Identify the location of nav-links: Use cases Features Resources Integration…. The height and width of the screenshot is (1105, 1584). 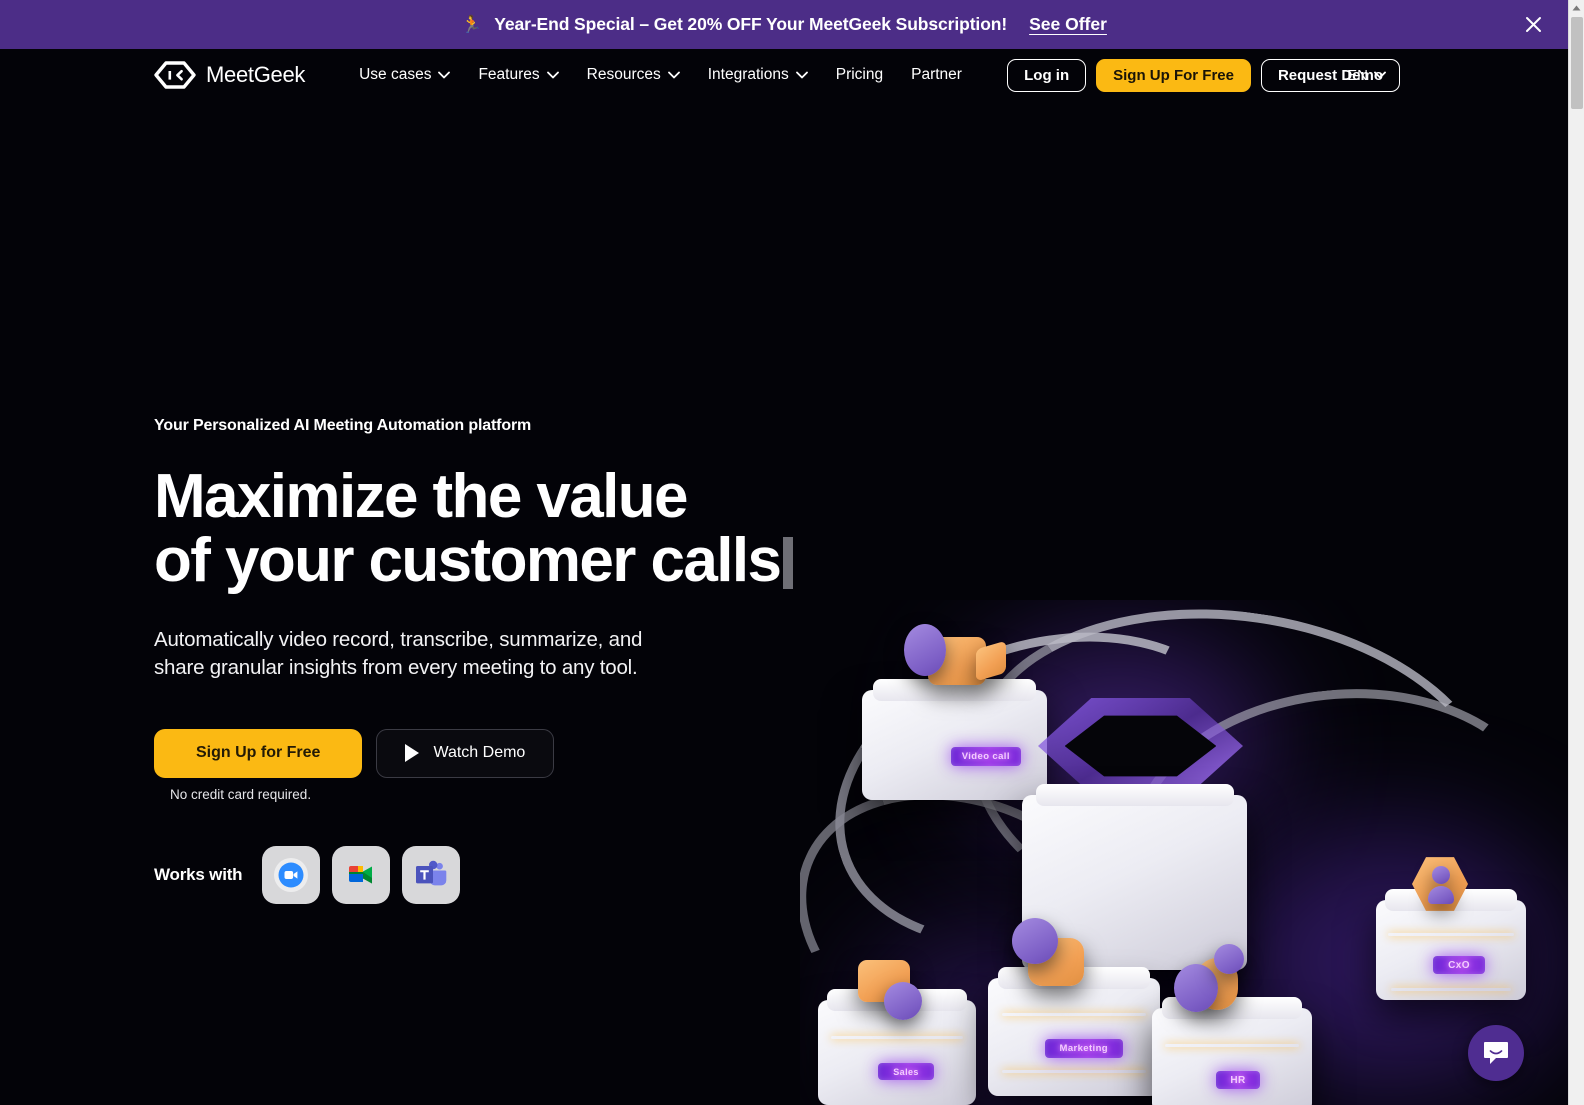
(660, 75).